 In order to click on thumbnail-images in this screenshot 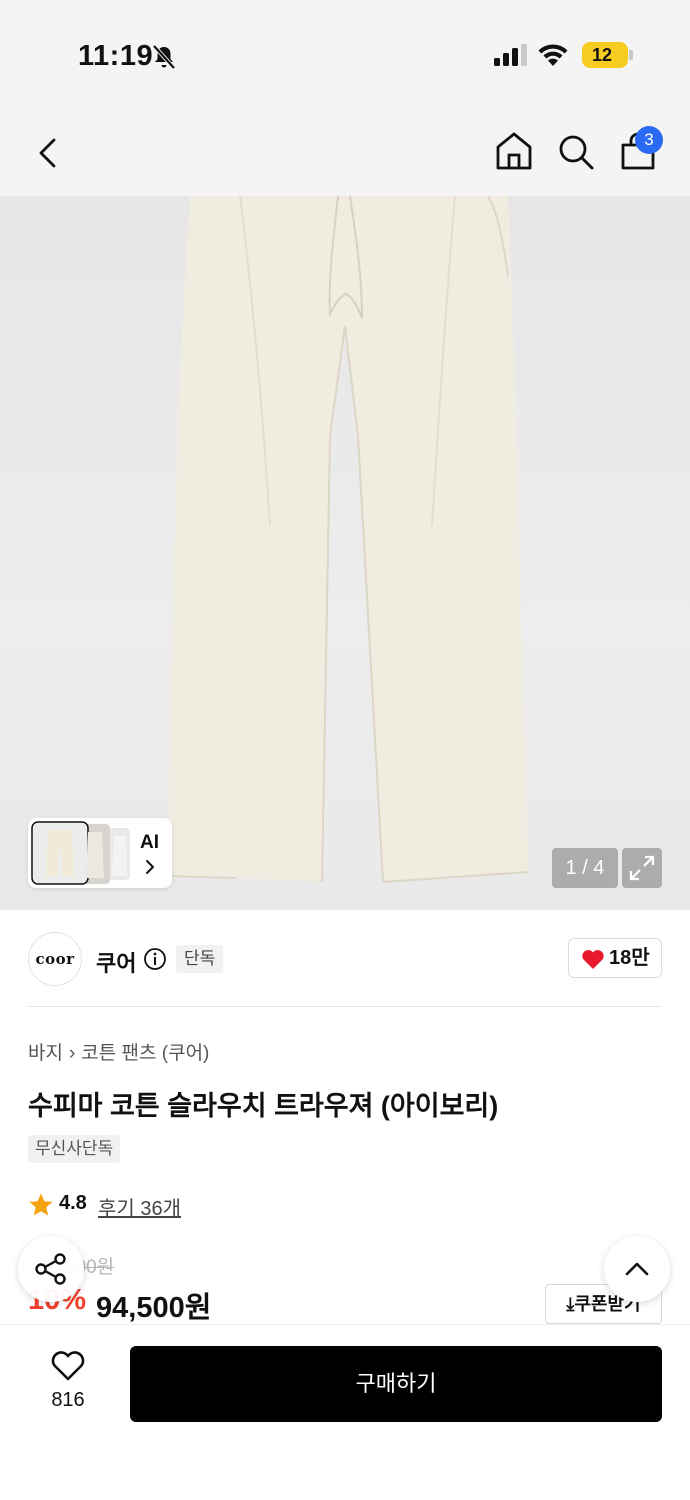, I will do `click(82, 853)`.